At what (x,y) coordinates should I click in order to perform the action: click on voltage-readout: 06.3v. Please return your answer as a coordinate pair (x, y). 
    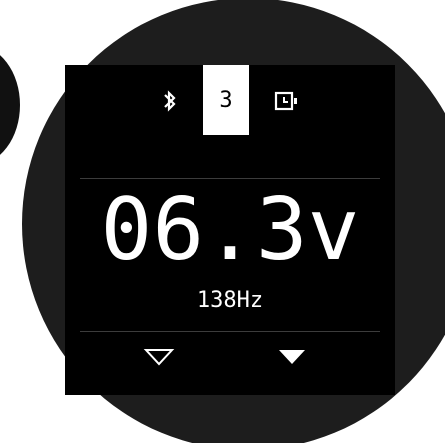
    Looking at the image, I should click on (230, 235).